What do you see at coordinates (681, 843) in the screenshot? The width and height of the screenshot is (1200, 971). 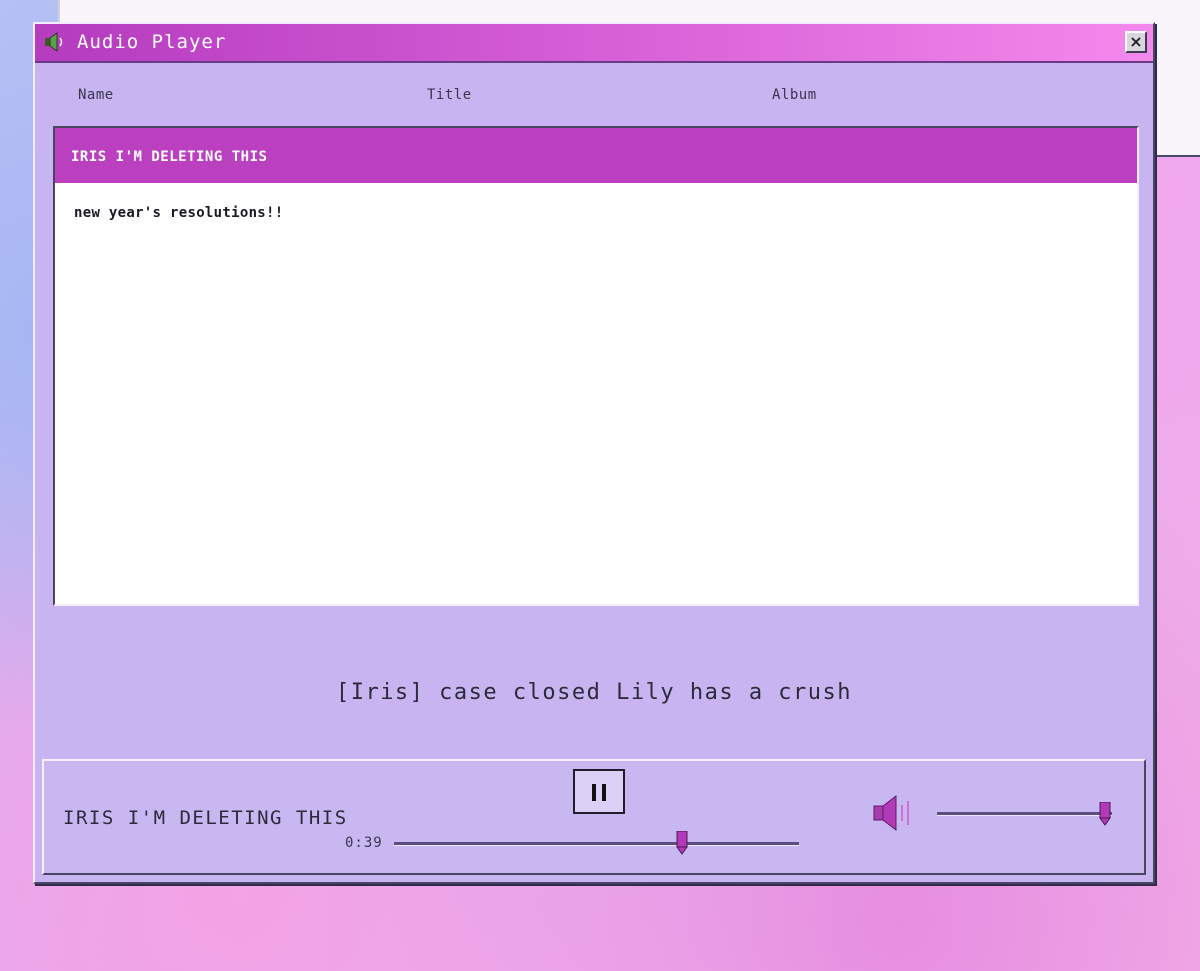 I see `seek-thumb` at bounding box center [681, 843].